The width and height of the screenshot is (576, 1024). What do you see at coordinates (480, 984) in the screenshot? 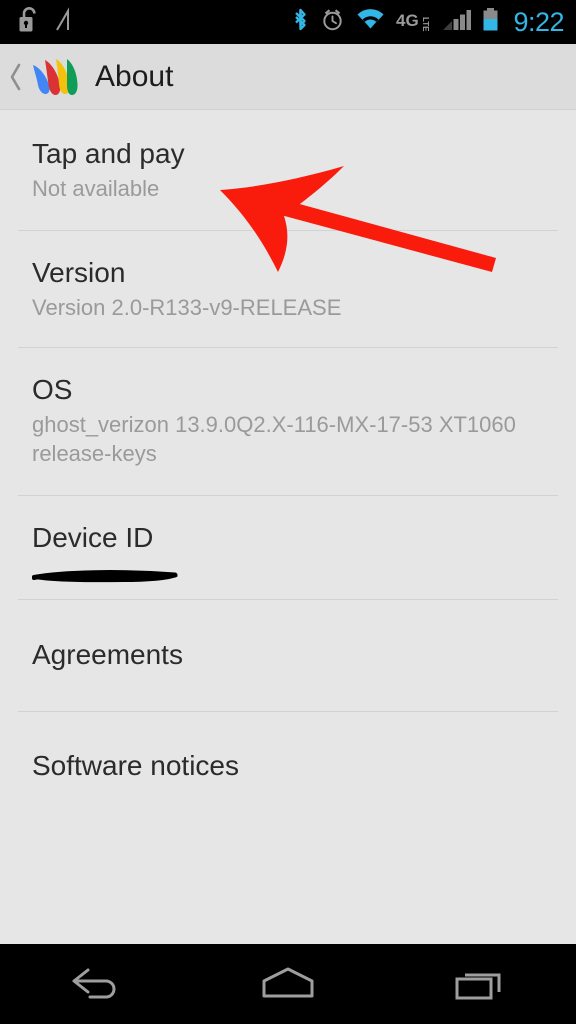
I see `recents-nav-icon` at bounding box center [480, 984].